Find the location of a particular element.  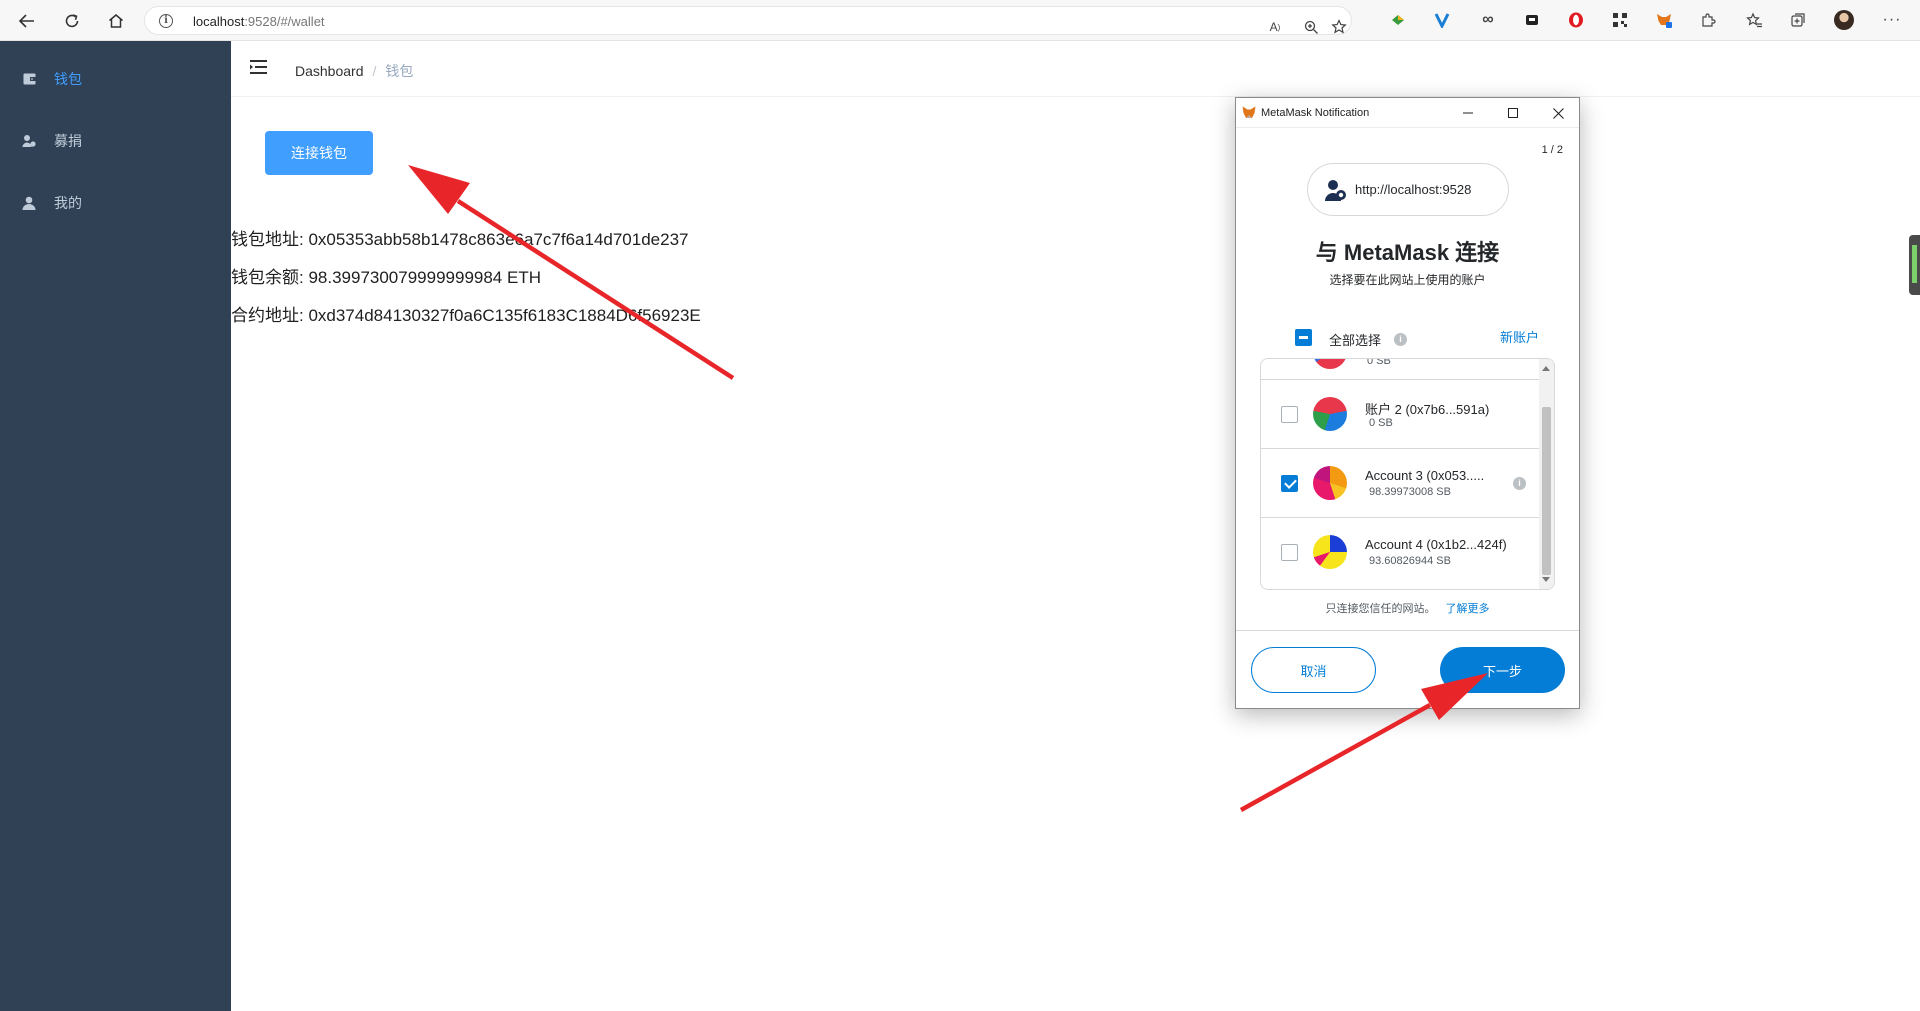

collections-icon is located at coordinates (1798, 20).